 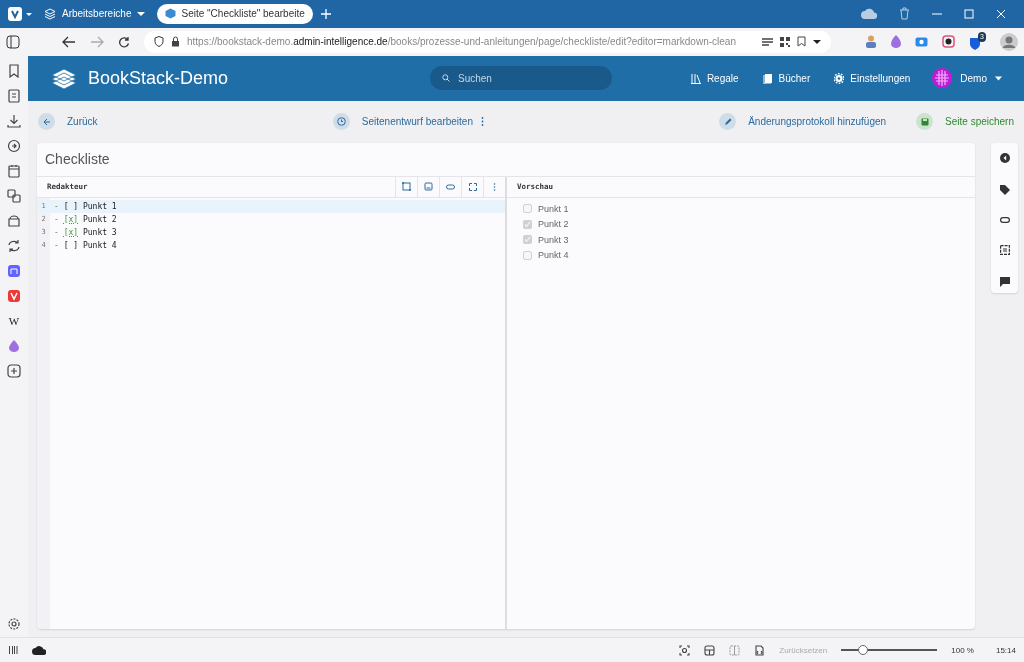 What do you see at coordinates (553, 224) in the screenshot?
I see `checklist-item: Punkt 2` at bounding box center [553, 224].